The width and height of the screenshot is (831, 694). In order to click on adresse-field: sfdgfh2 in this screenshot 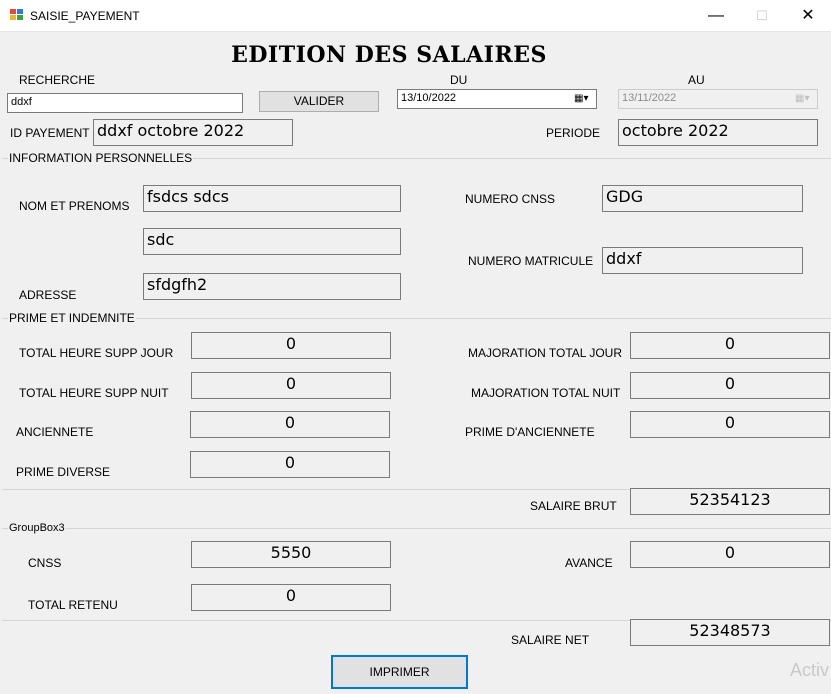, I will do `click(272, 286)`.